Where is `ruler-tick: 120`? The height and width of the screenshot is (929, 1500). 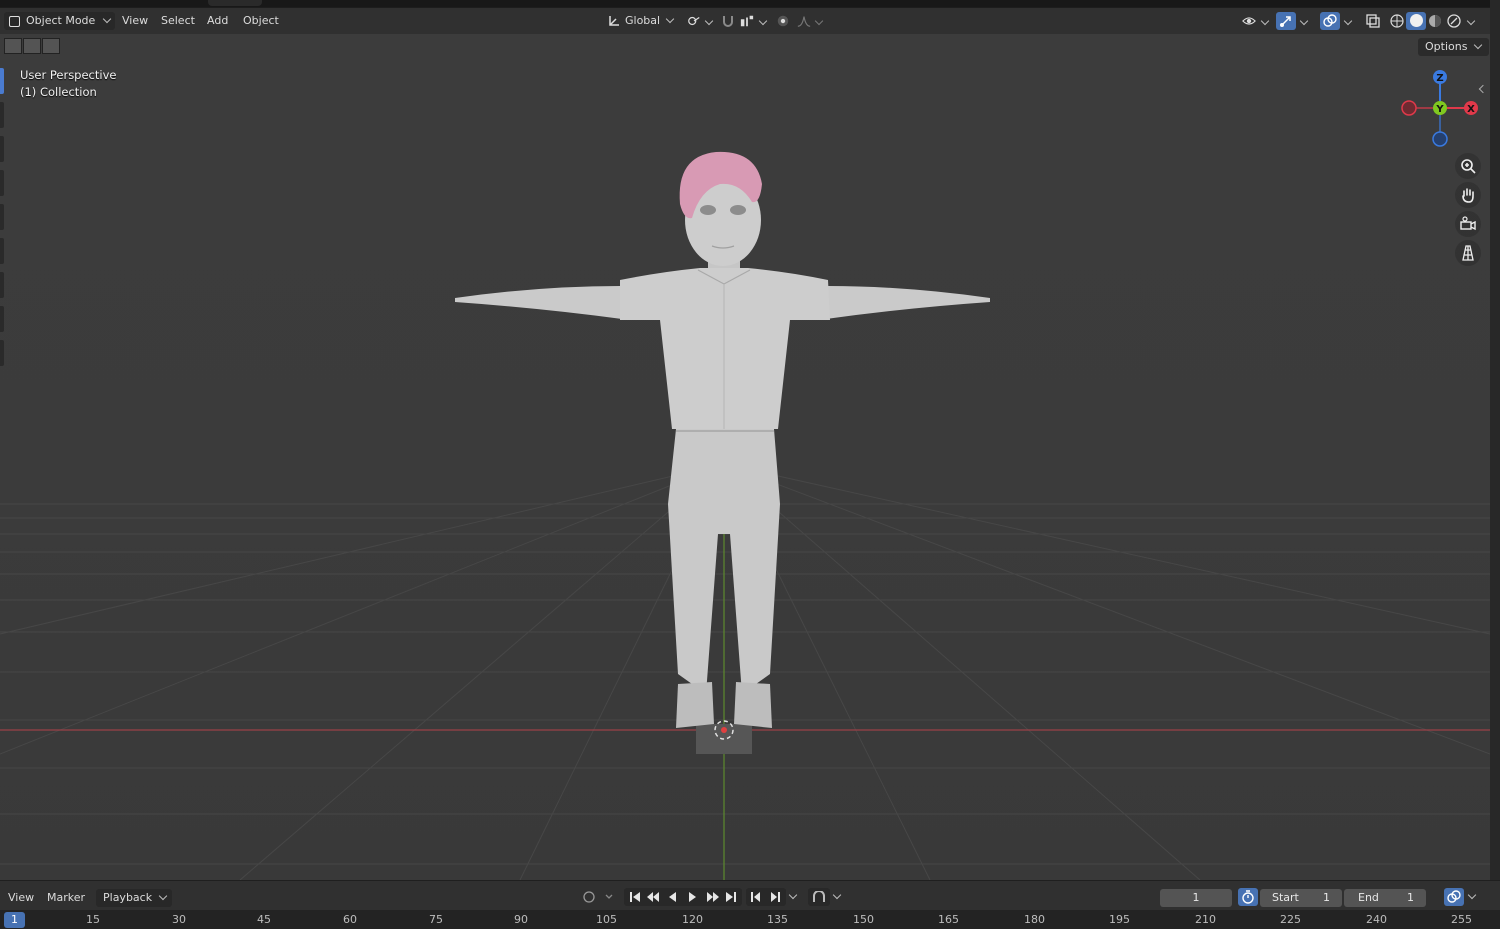 ruler-tick: 120 is located at coordinates (692, 919).